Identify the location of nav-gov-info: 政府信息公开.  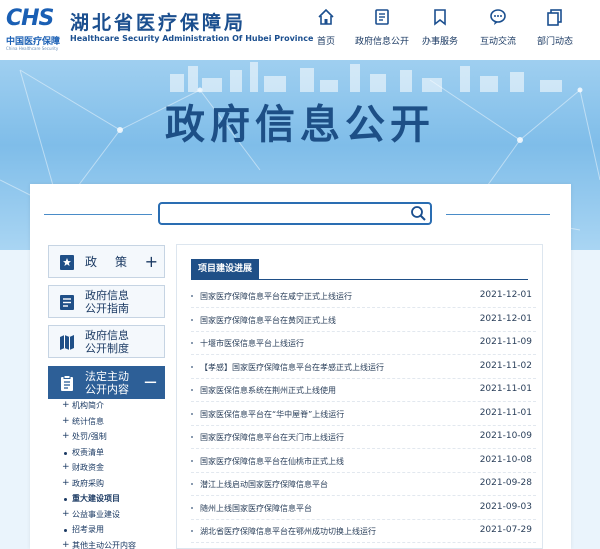
(382, 30).